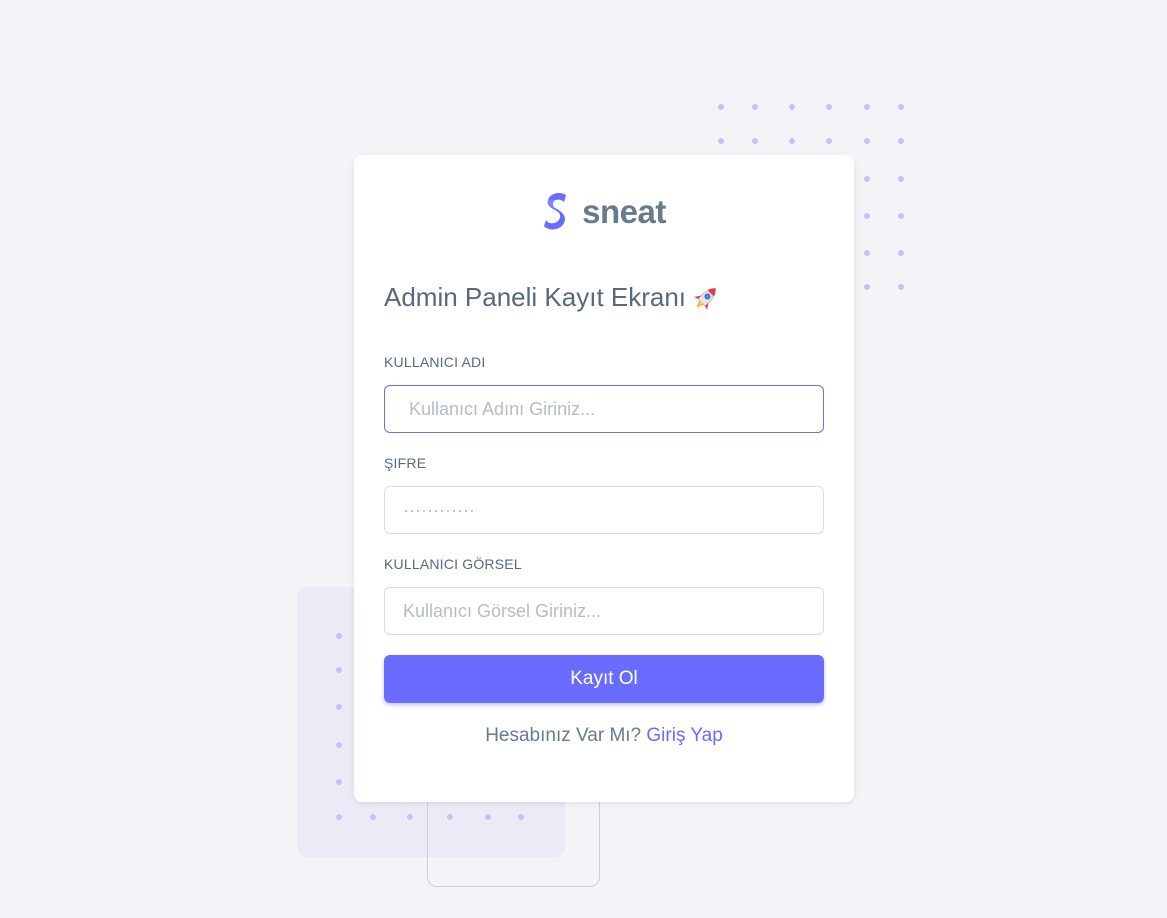 Image resolution: width=1167 pixels, height=918 pixels. Describe the element at coordinates (705, 299) in the screenshot. I see `rocket-icon` at that location.